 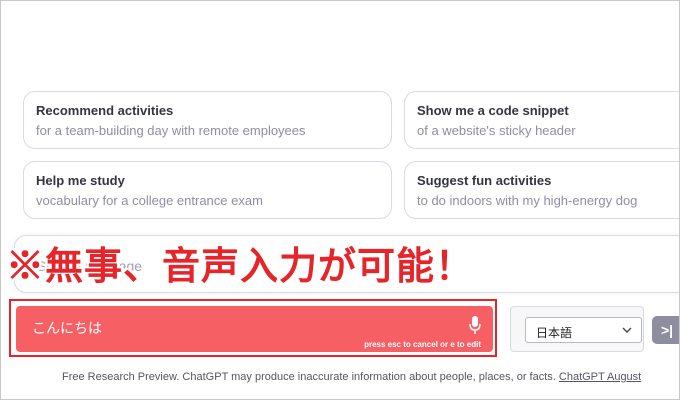 What do you see at coordinates (600, 377) in the screenshot?
I see `footer-version-link: ChatGPT August` at bounding box center [600, 377].